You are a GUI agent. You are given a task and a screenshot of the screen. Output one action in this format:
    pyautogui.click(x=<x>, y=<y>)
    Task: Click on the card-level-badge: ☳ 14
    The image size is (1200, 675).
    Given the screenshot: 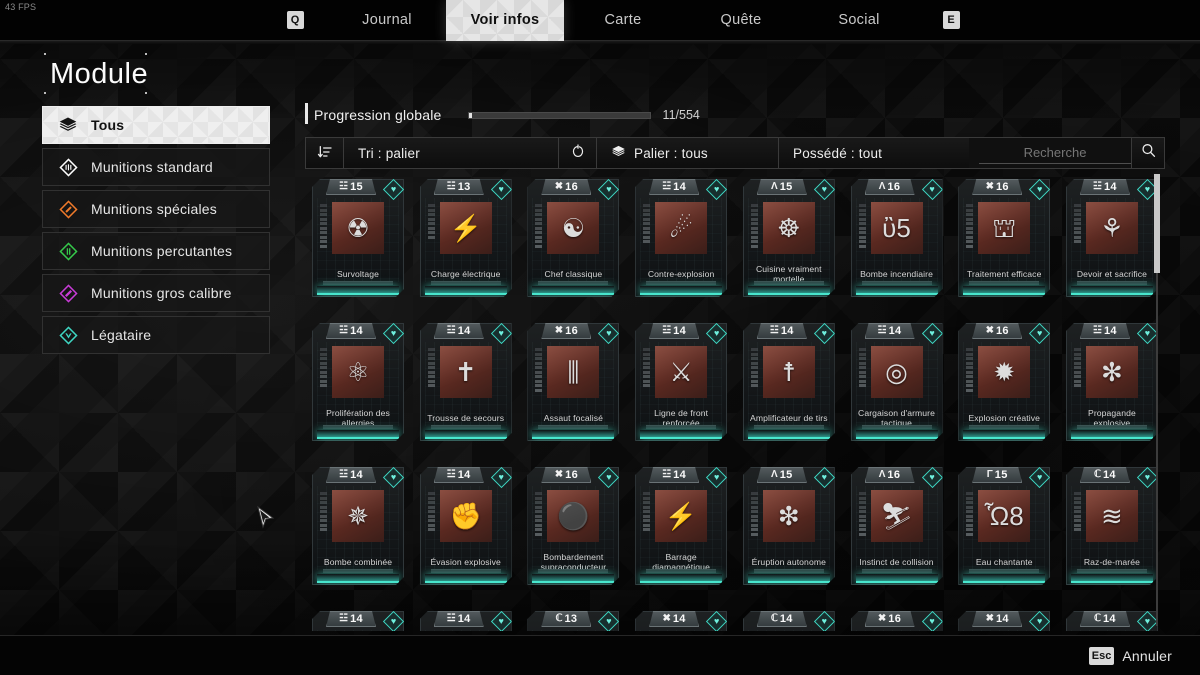 What is the action you would take?
    pyautogui.click(x=351, y=475)
    